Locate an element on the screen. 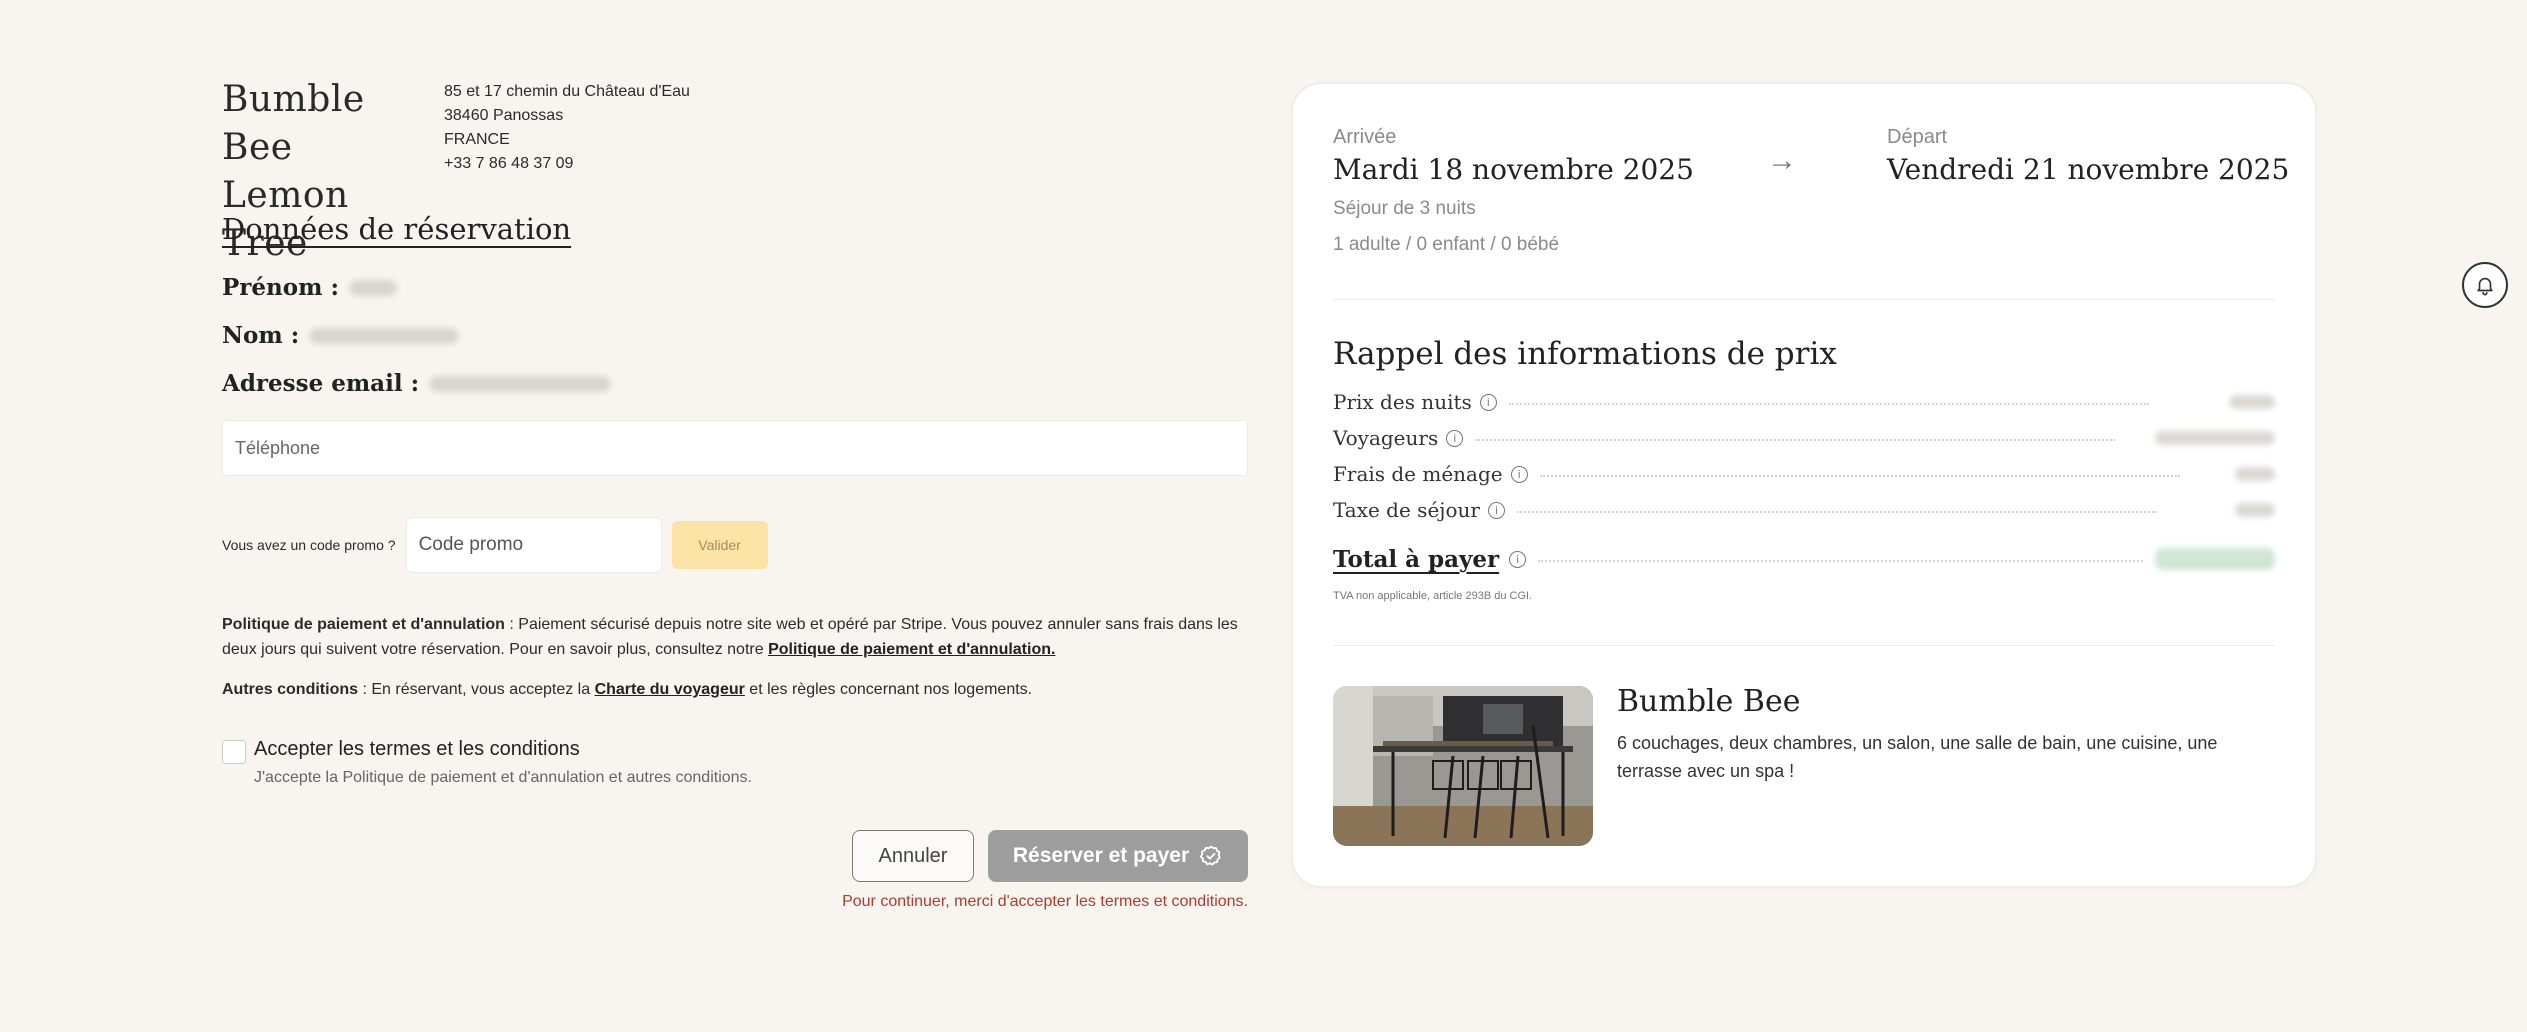  lastname-value-redacted is located at coordinates (384, 335).